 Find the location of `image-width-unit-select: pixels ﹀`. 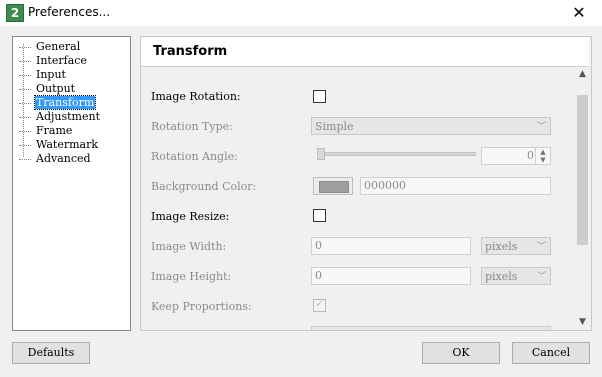

image-width-unit-select: pixels ﹀ is located at coordinates (516, 246).